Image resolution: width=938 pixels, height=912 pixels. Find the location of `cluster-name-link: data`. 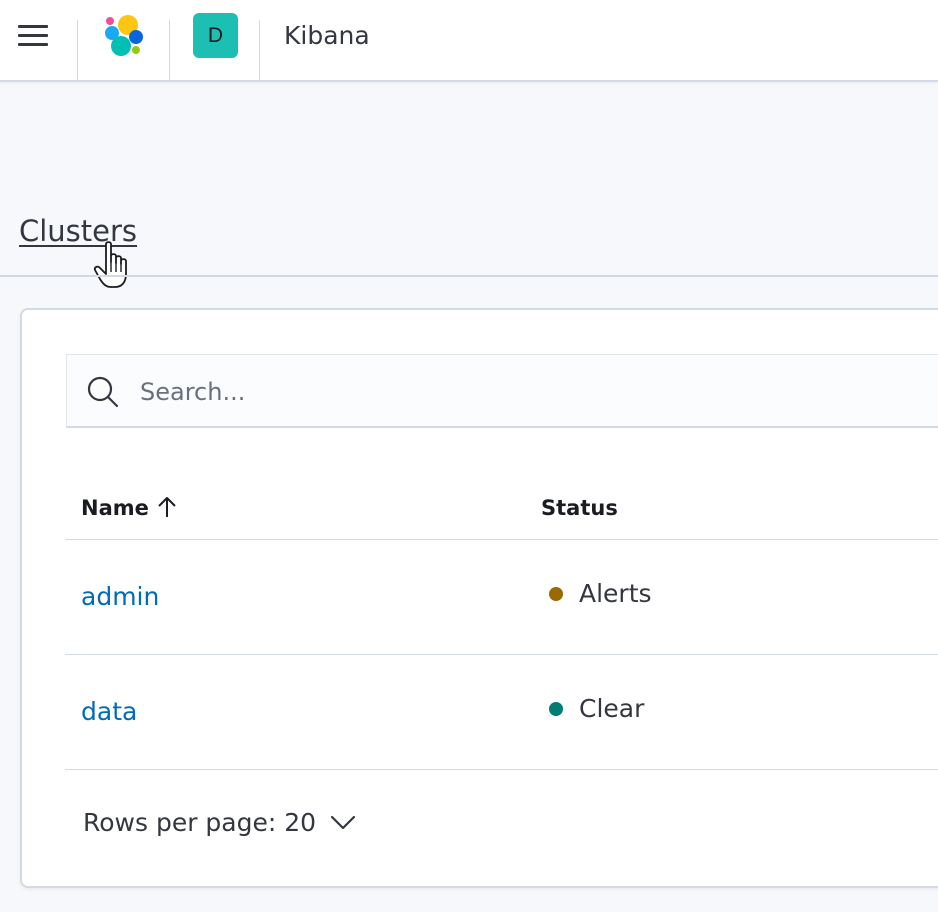

cluster-name-link: data is located at coordinates (109, 712).